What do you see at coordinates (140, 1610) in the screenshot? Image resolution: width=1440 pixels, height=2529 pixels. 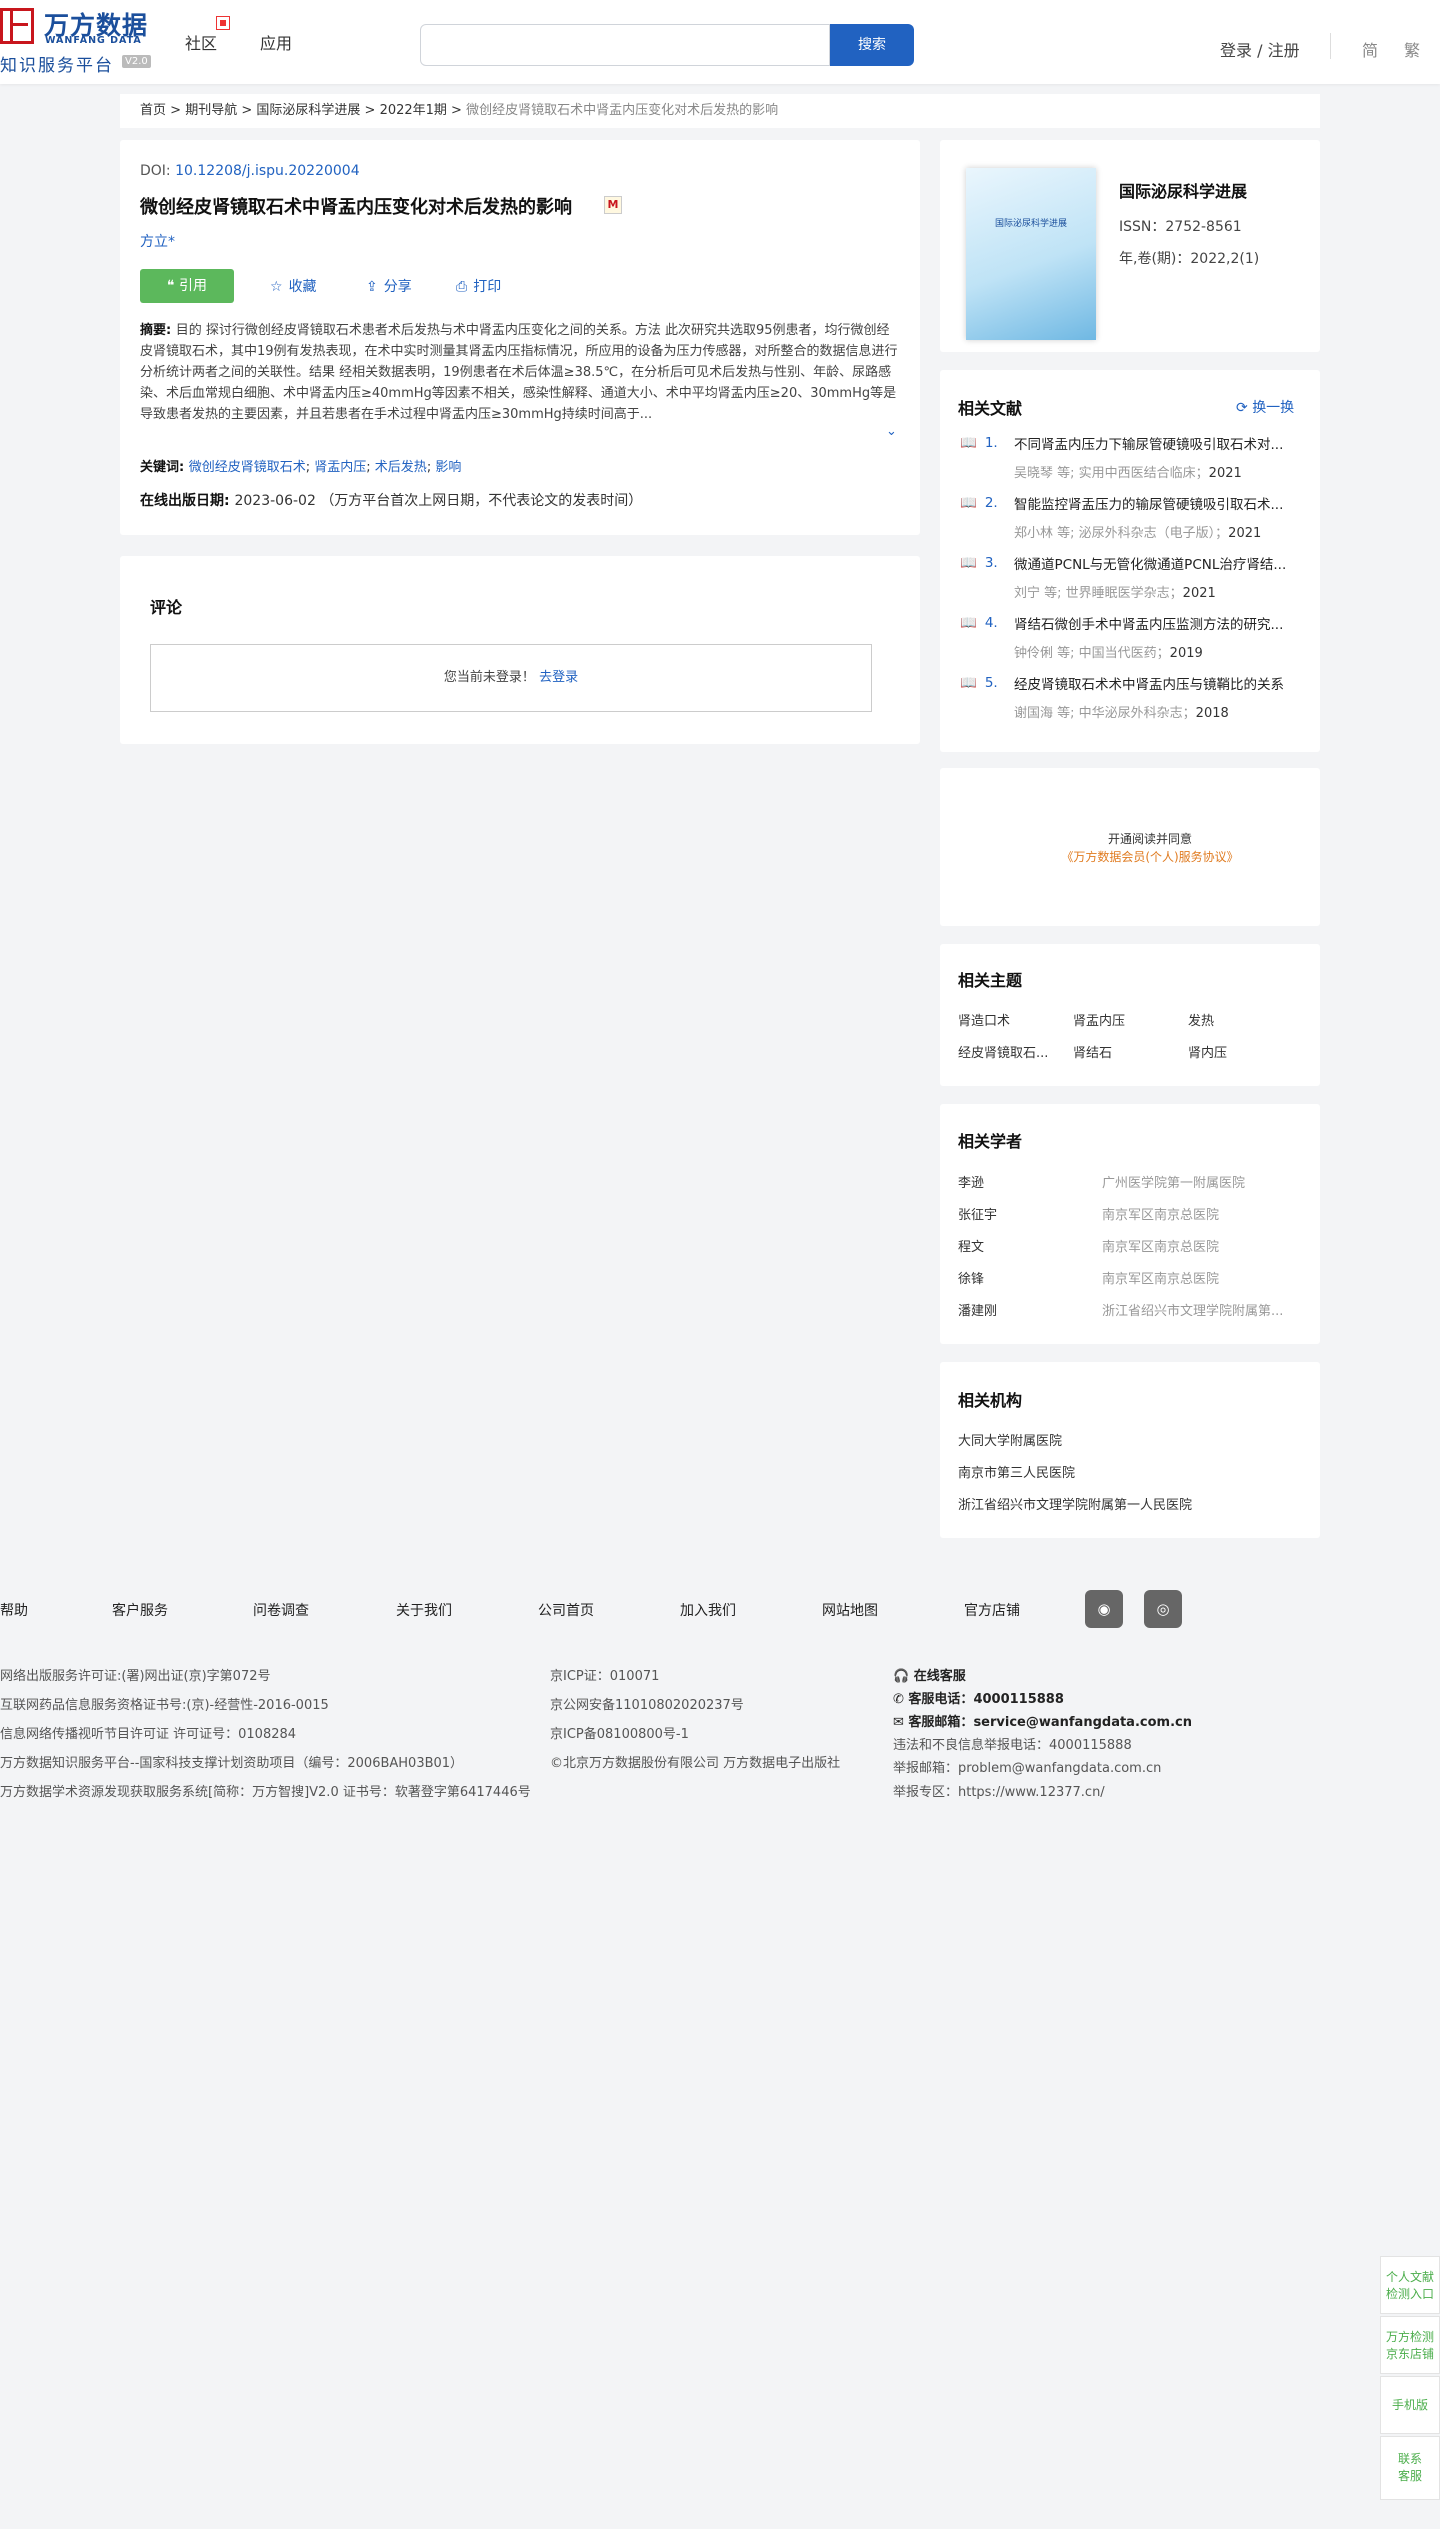 I see `footer-link-service: 客户服务` at bounding box center [140, 1610].